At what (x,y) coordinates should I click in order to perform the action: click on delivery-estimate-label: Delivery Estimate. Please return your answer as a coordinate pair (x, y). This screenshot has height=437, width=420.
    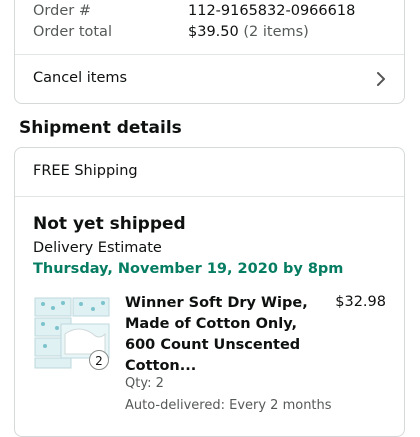
    Looking at the image, I should click on (97, 248).